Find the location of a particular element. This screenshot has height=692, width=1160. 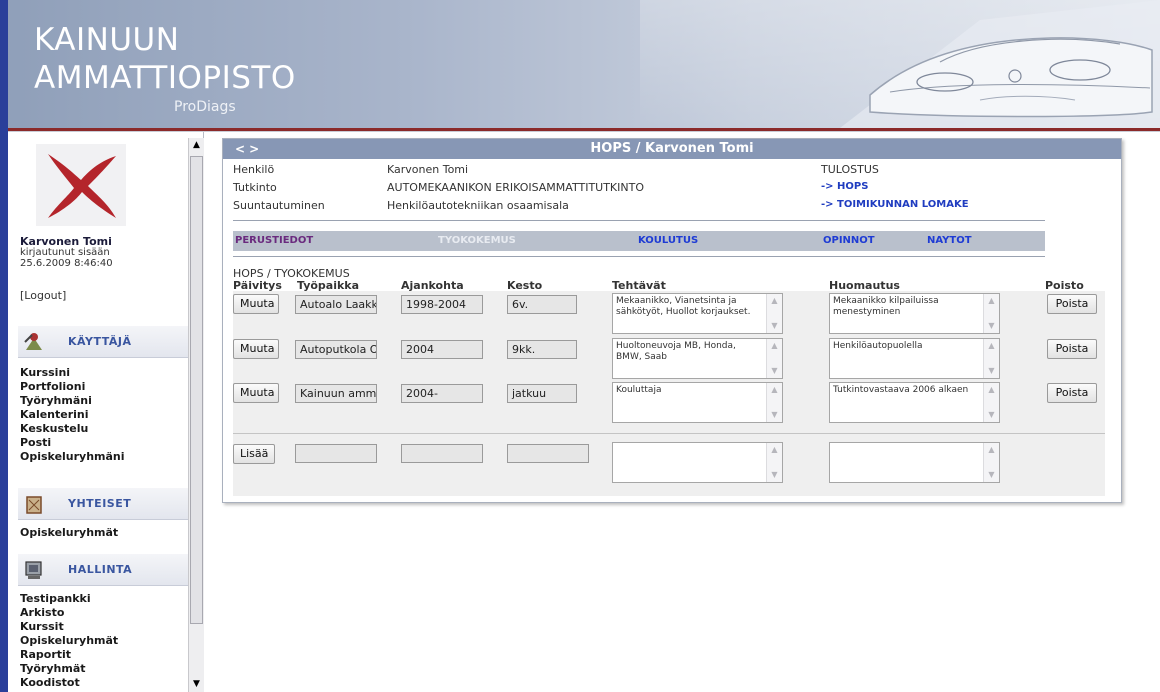

new-duration-field is located at coordinates (548, 453).